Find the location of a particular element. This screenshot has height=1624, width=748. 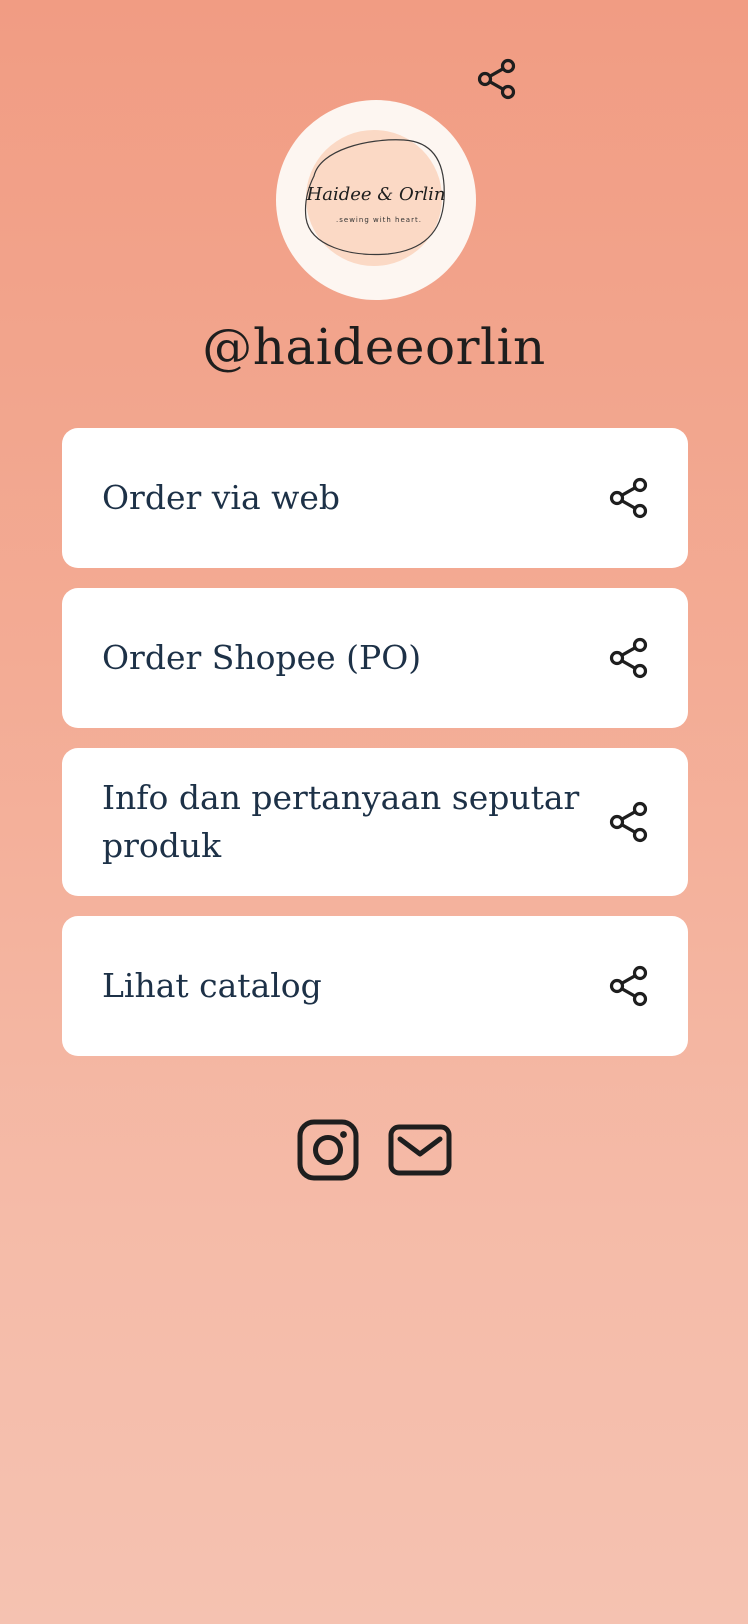

email-link is located at coordinates (420, 1150).